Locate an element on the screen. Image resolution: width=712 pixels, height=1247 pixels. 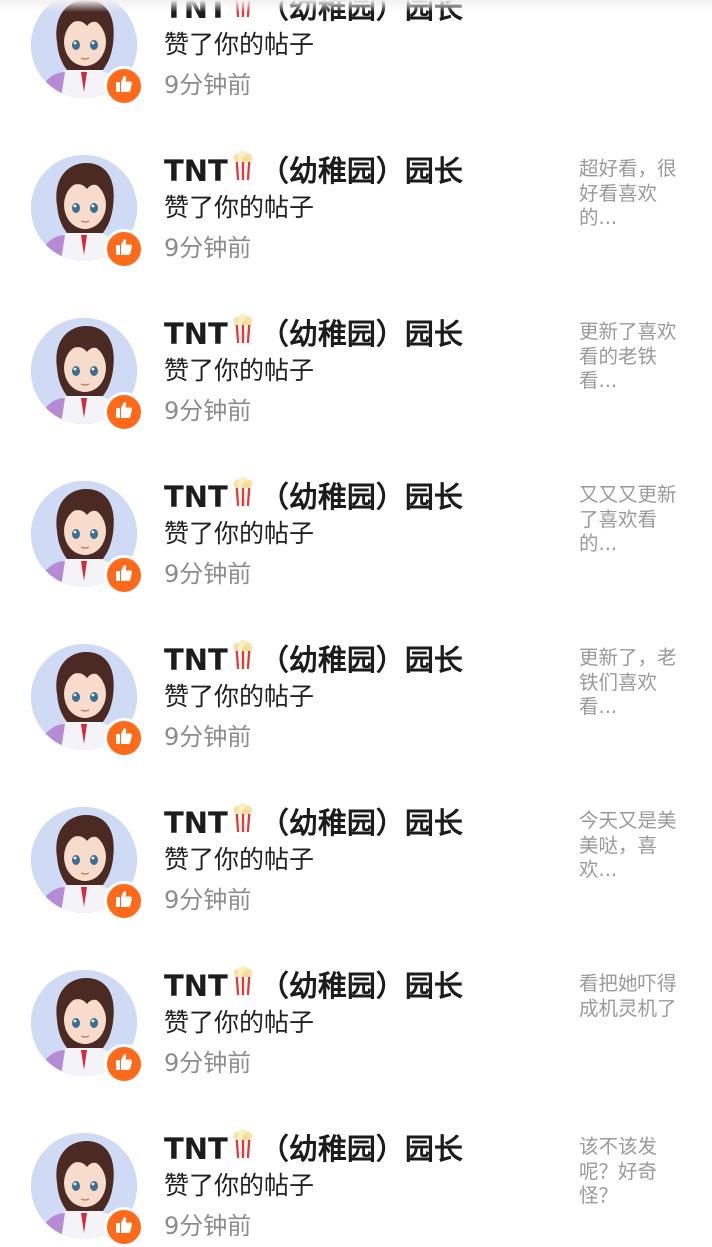
top-shadow is located at coordinates (356, 6).